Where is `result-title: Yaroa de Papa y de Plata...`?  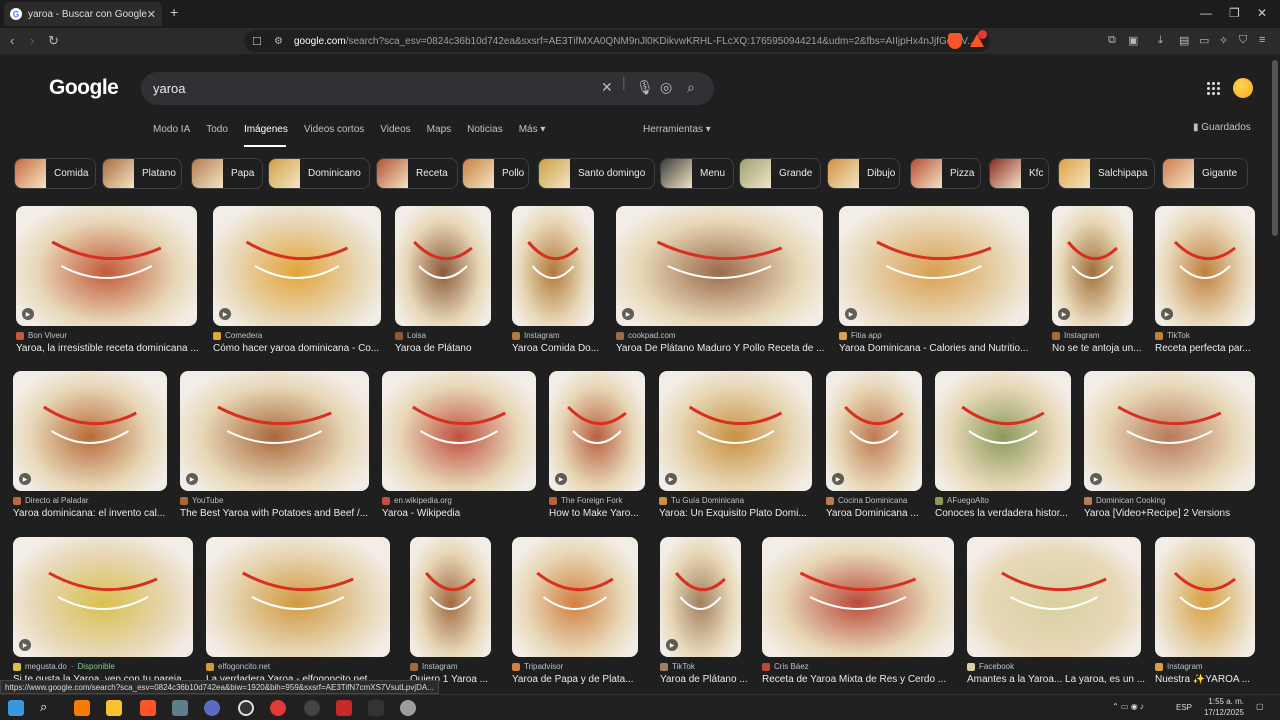 result-title: Yaroa de Papa y de Plata... is located at coordinates (585, 679).